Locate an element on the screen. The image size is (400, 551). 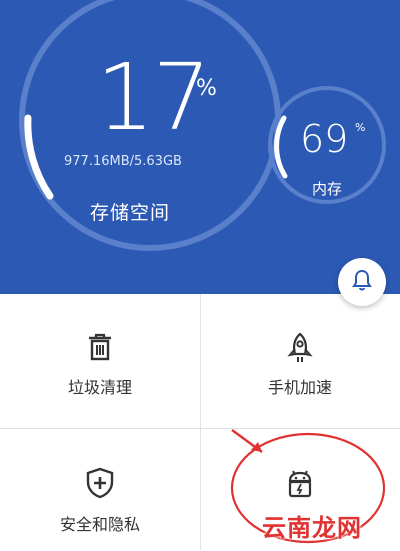
memory-label: 内存 is located at coordinates (332, 188).